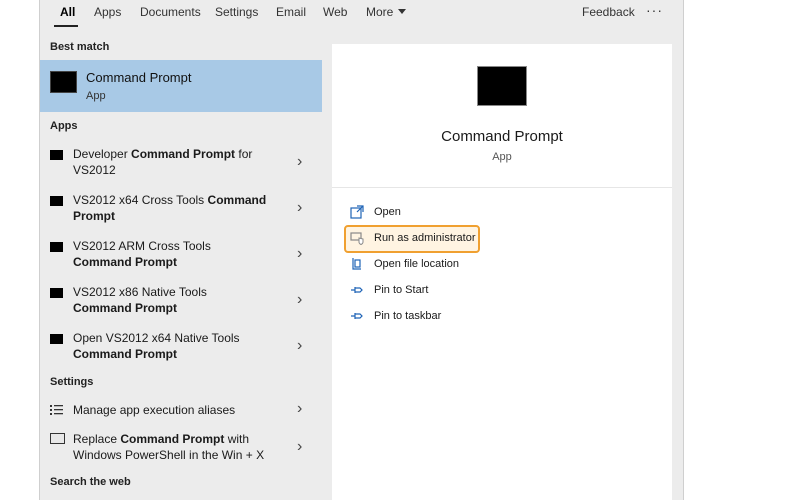 The height and width of the screenshot is (500, 800). What do you see at coordinates (142, 254) in the screenshot?
I see `list-item-label: VS2012 ARM Cross Tools Command Prompt` at bounding box center [142, 254].